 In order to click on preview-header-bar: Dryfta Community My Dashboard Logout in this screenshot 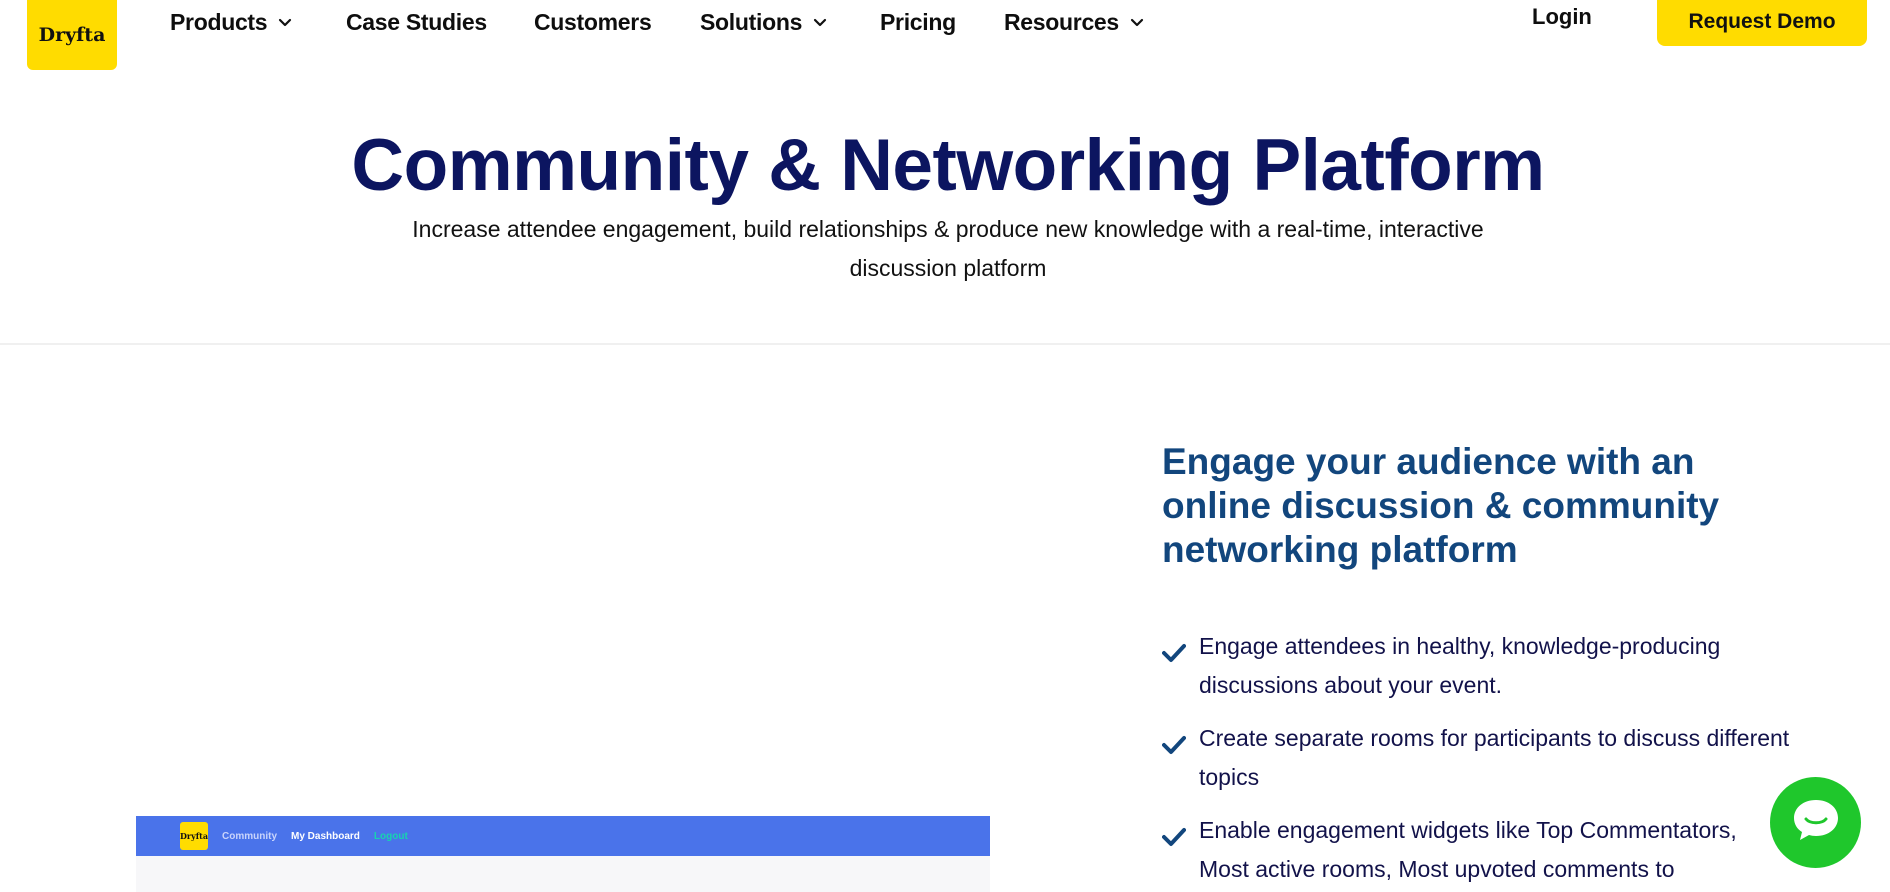, I will do `click(563, 836)`.